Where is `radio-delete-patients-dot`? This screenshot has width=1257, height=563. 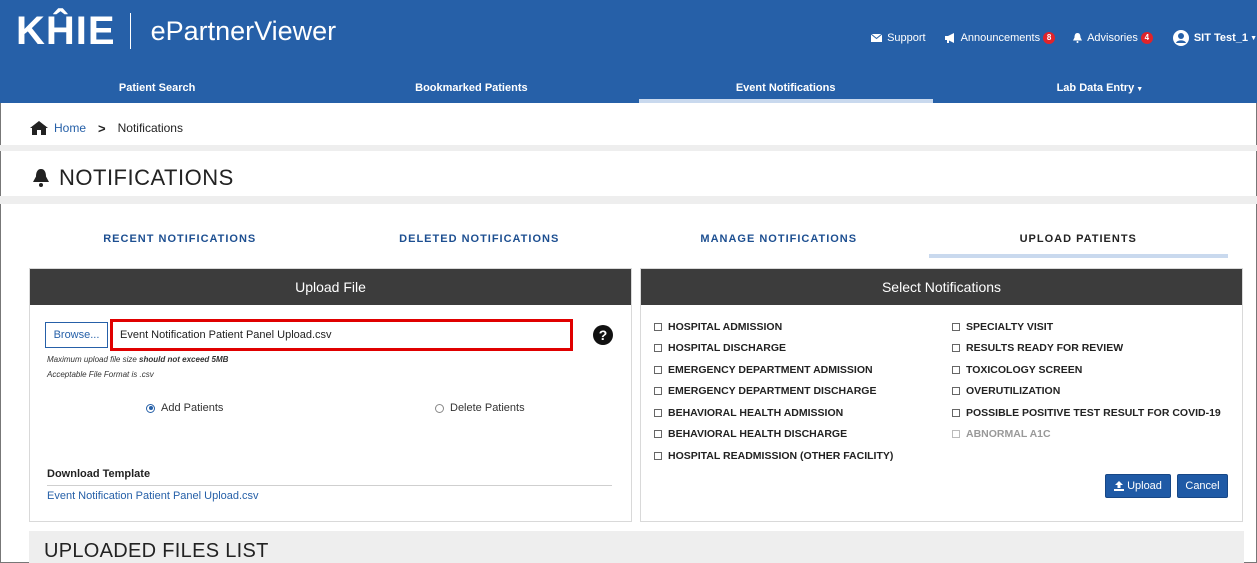
radio-delete-patients-dot is located at coordinates (439, 408).